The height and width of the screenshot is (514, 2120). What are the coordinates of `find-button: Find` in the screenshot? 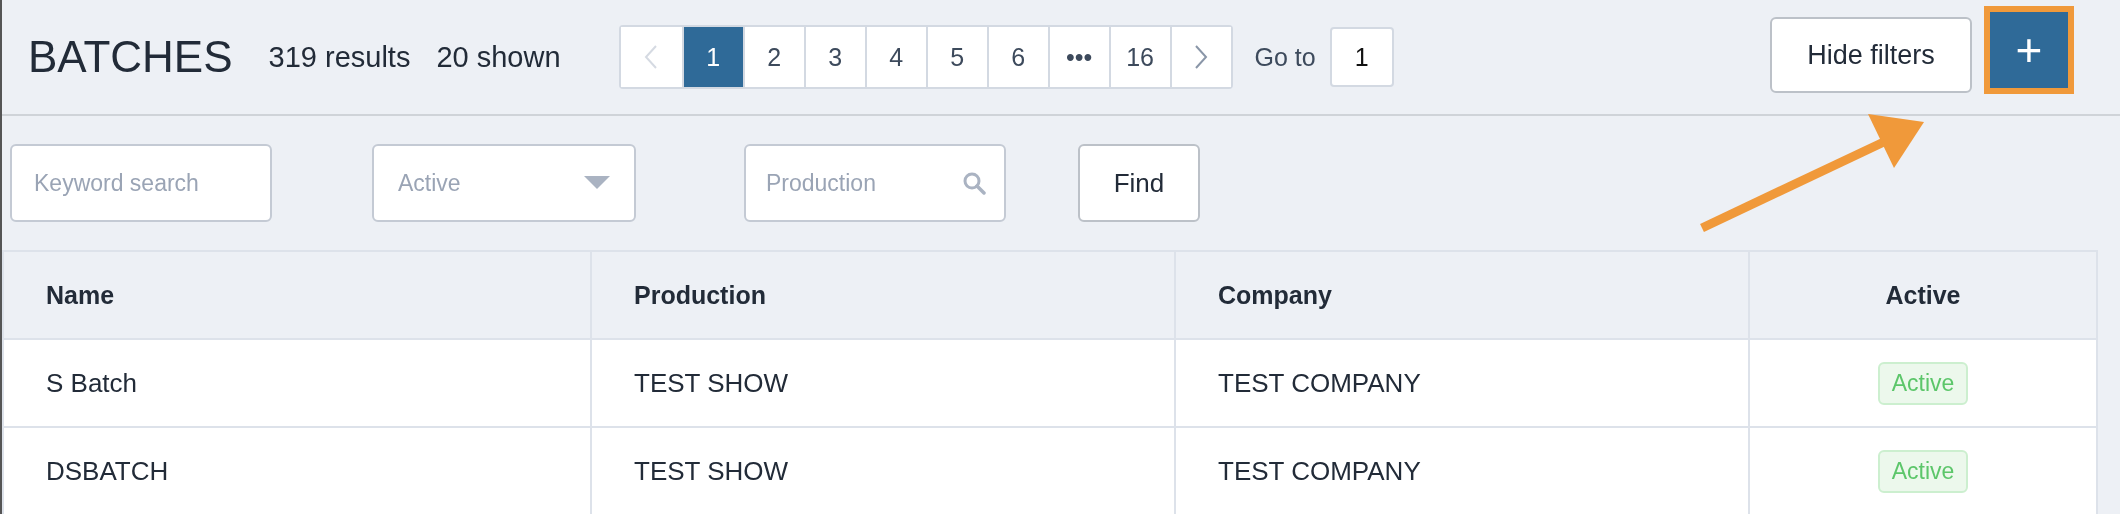 It's located at (1139, 183).